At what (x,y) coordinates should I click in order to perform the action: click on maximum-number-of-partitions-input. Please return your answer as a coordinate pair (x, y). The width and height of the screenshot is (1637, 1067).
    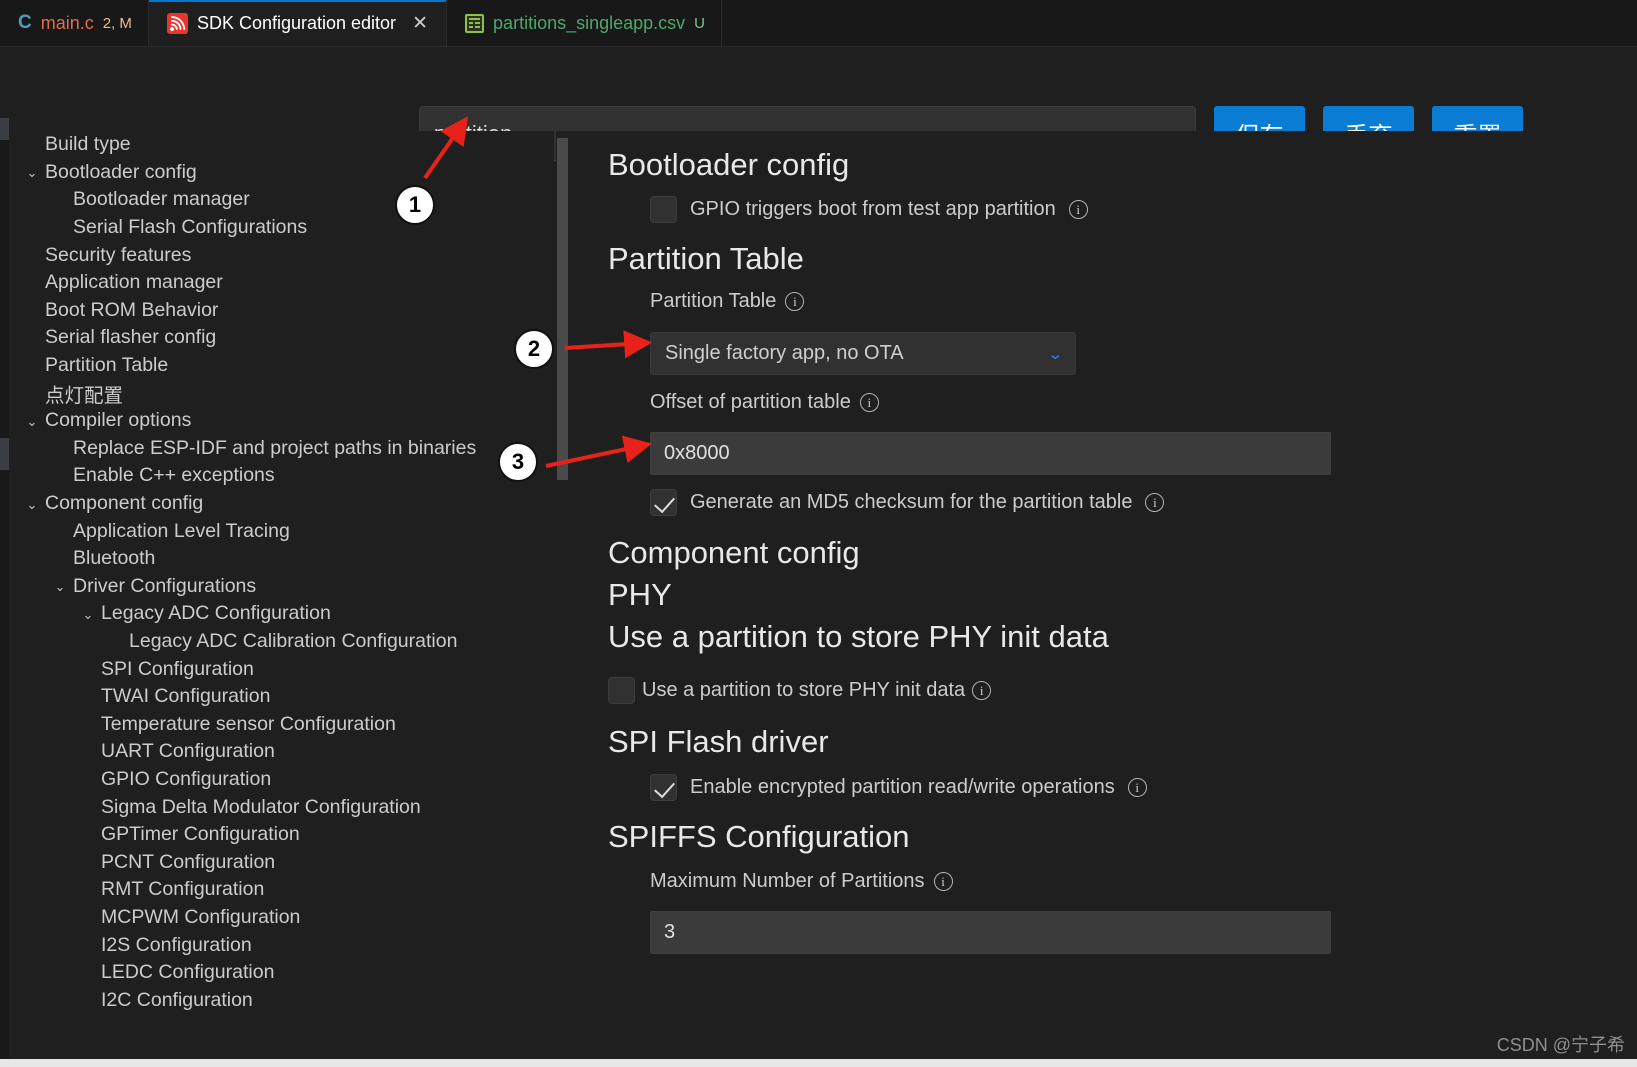
    Looking at the image, I should click on (990, 932).